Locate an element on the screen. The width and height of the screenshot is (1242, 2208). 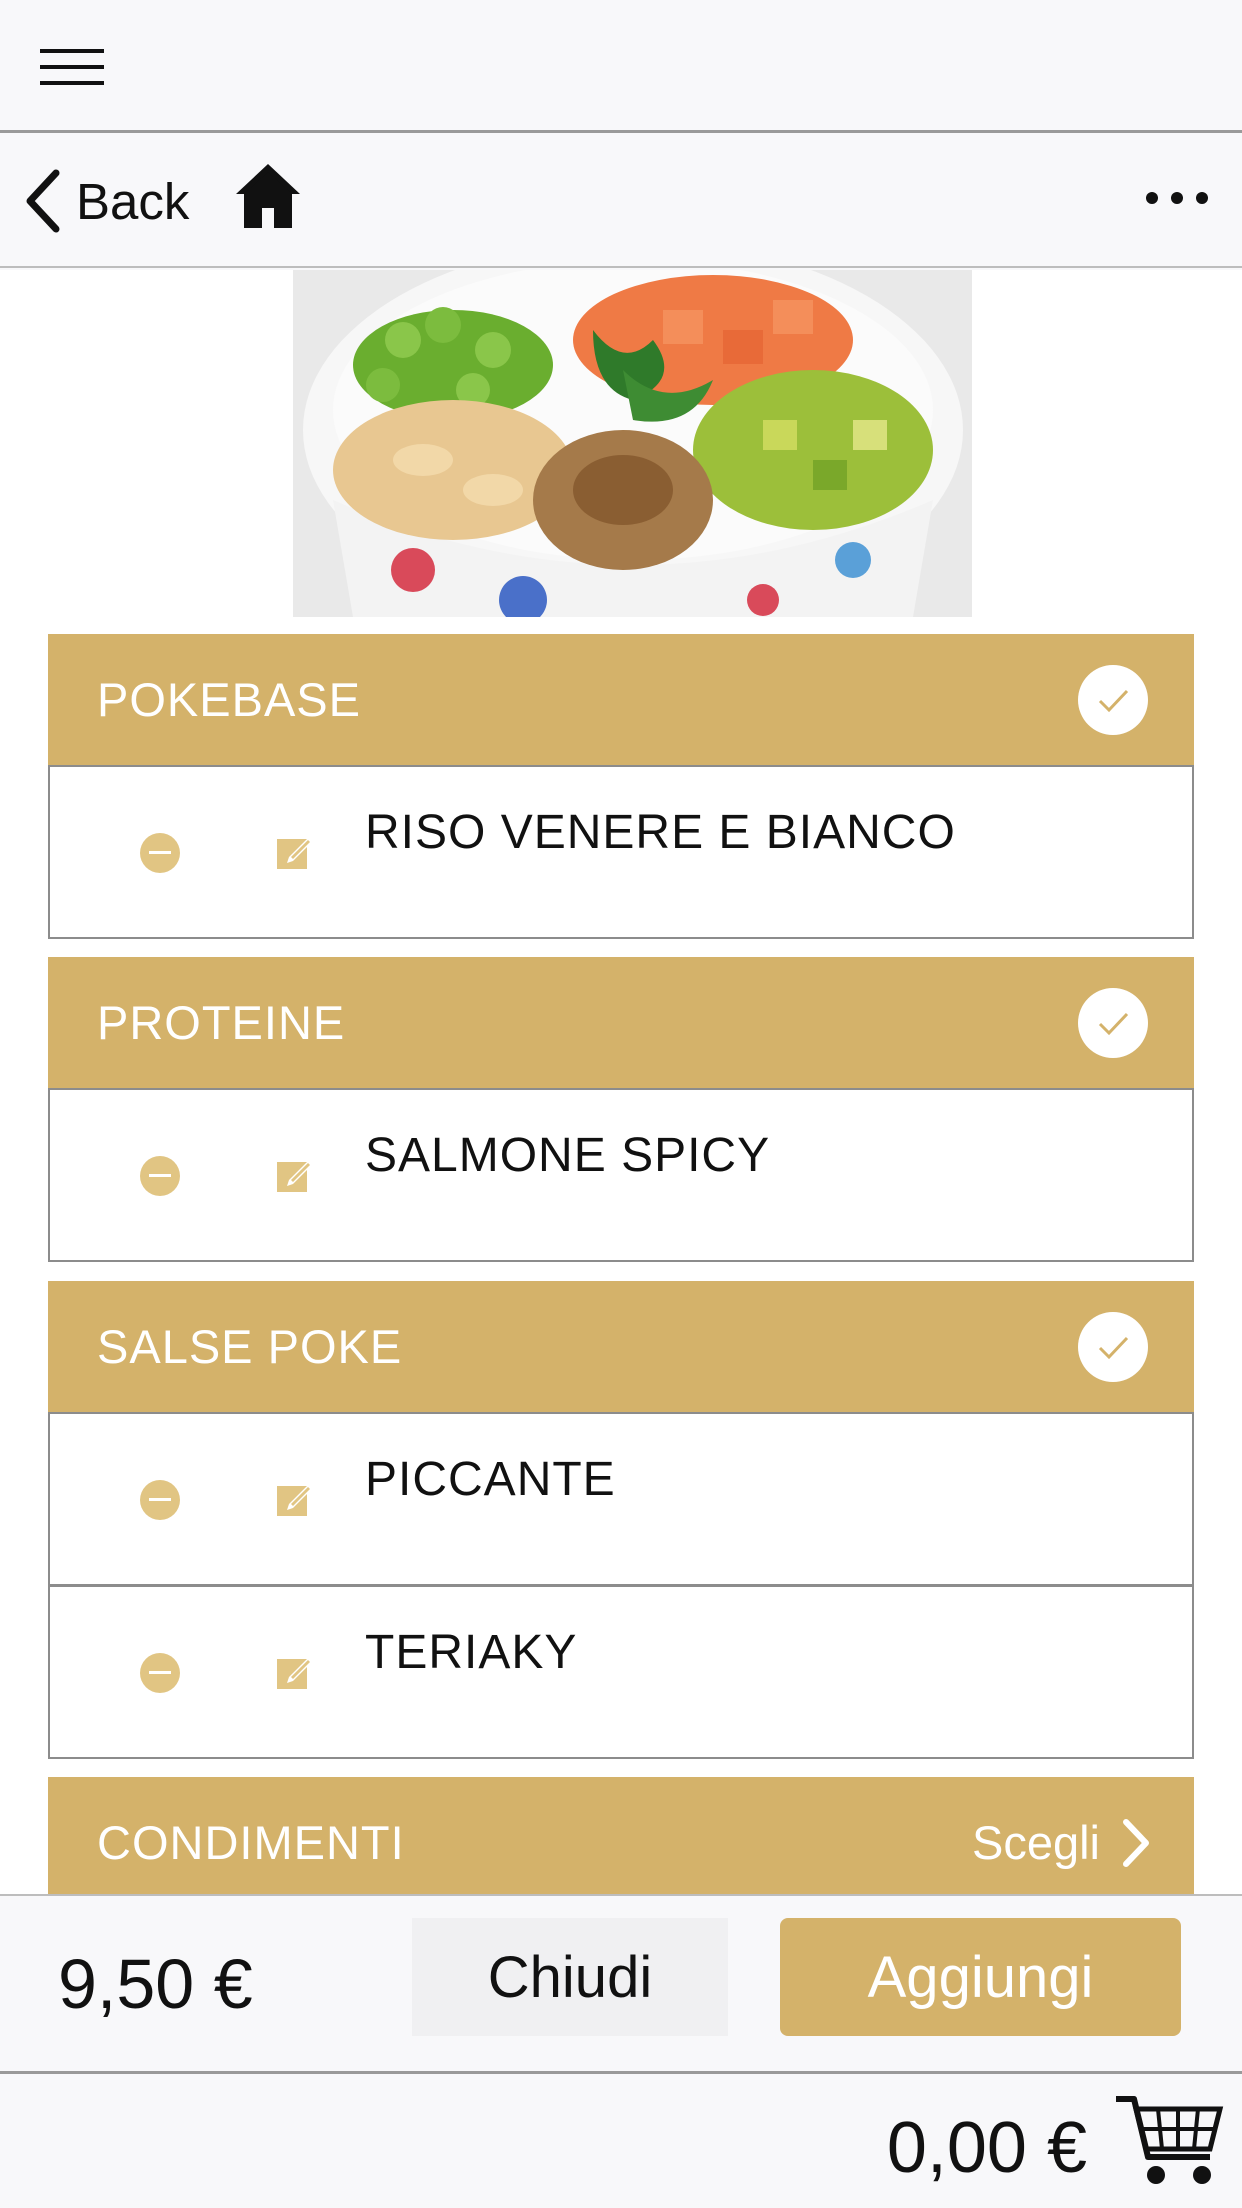
add-button: Aggiungi is located at coordinates (980, 1977).